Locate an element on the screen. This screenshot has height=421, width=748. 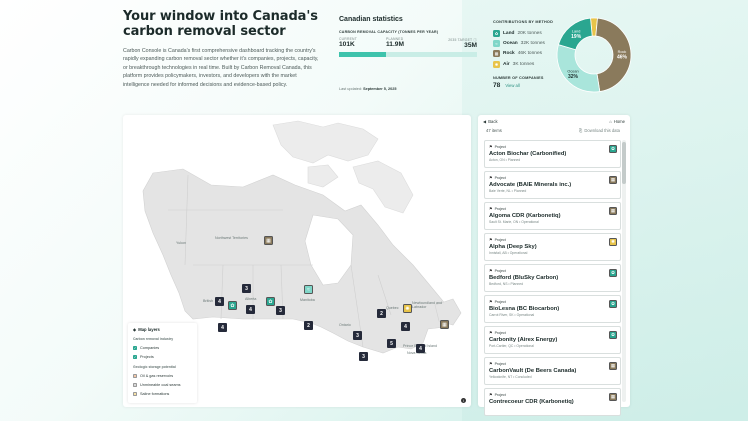
item-meta: Bedford, NS • Planned is located at coordinates (506, 284).